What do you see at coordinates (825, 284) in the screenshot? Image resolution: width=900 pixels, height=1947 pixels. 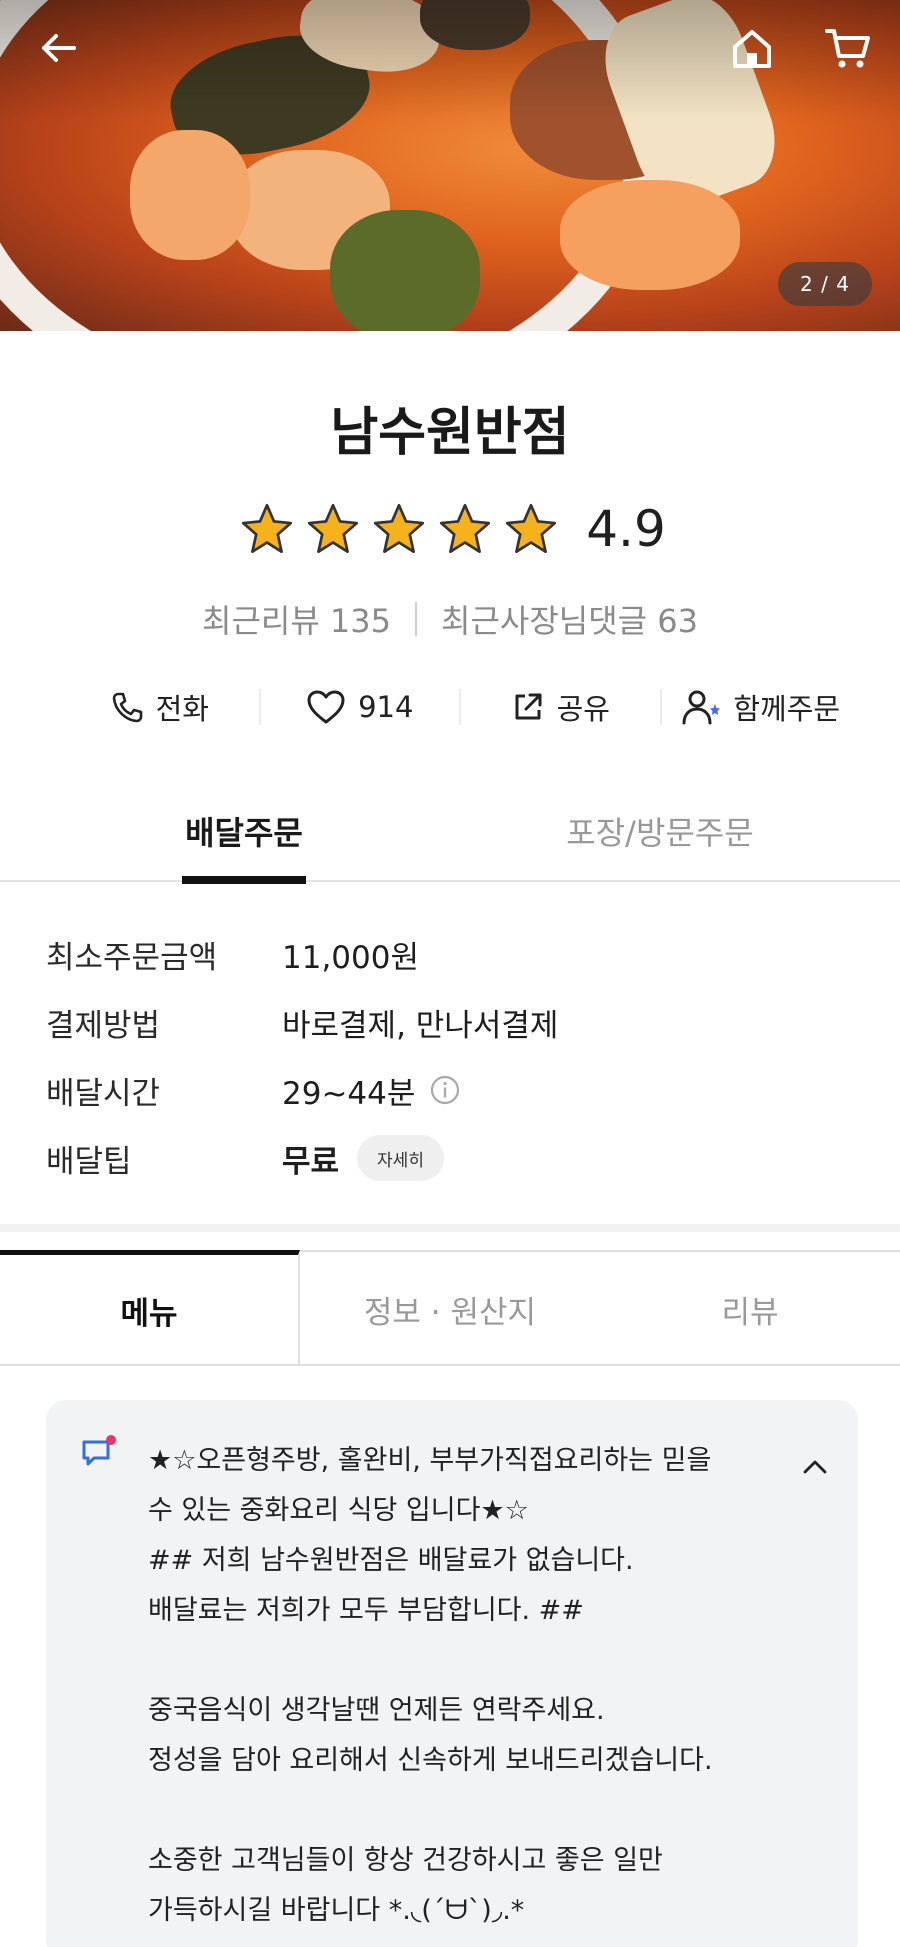 I see `image-counter: 2 / 4` at bounding box center [825, 284].